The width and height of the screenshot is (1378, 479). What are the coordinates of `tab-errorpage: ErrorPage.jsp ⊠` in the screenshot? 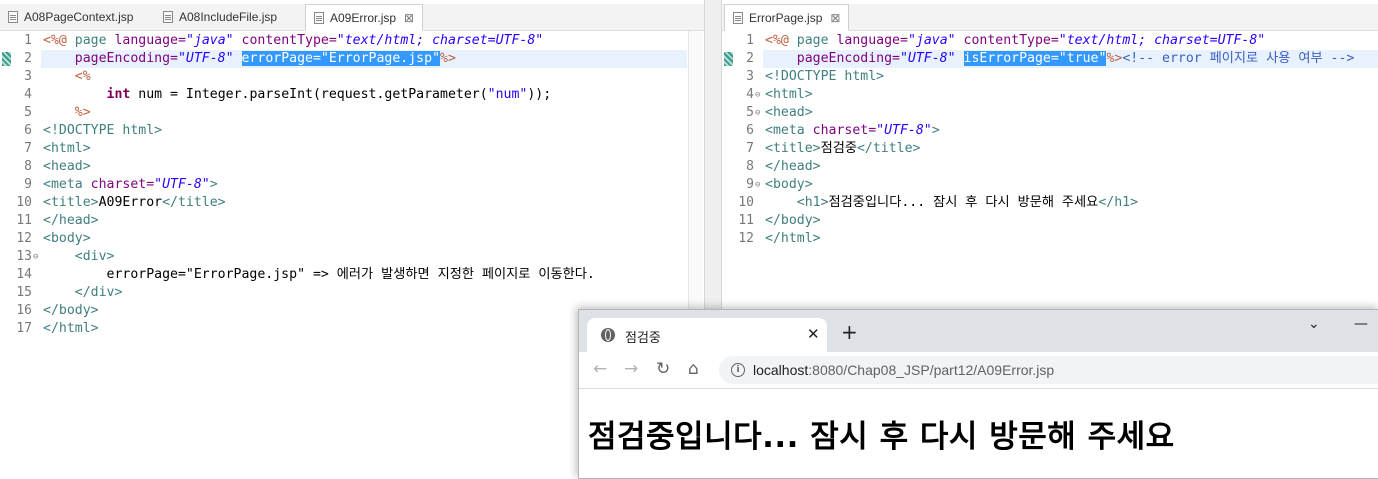 It's located at (787, 17).